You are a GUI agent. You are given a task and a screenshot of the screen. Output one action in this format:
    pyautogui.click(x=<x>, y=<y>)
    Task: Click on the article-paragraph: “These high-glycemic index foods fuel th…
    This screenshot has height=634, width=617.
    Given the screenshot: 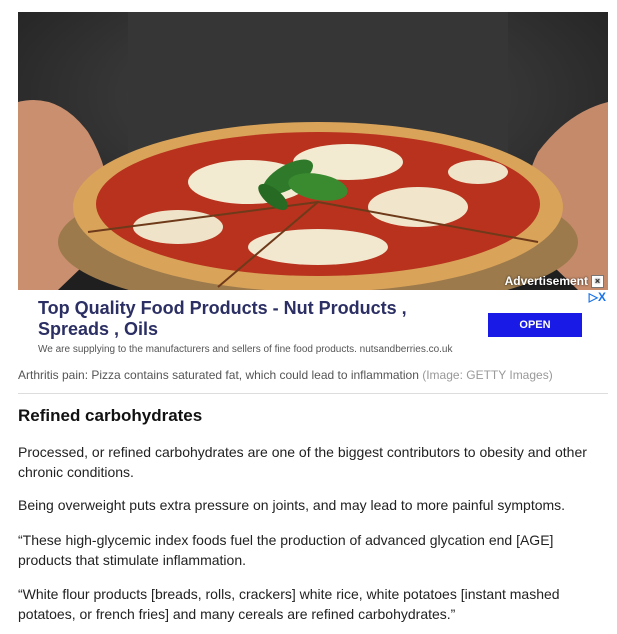 What is the action you would take?
    pyautogui.click(x=286, y=550)
    